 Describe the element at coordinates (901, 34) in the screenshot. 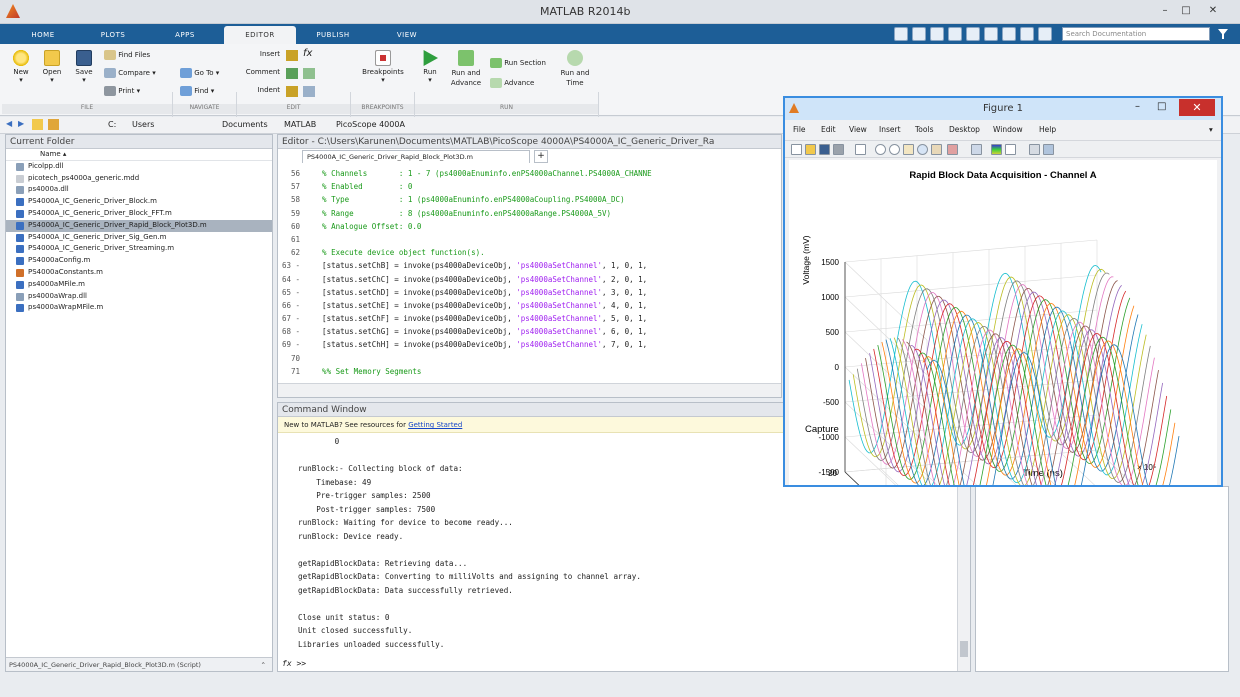

I see `save-quick-icon` at that location.